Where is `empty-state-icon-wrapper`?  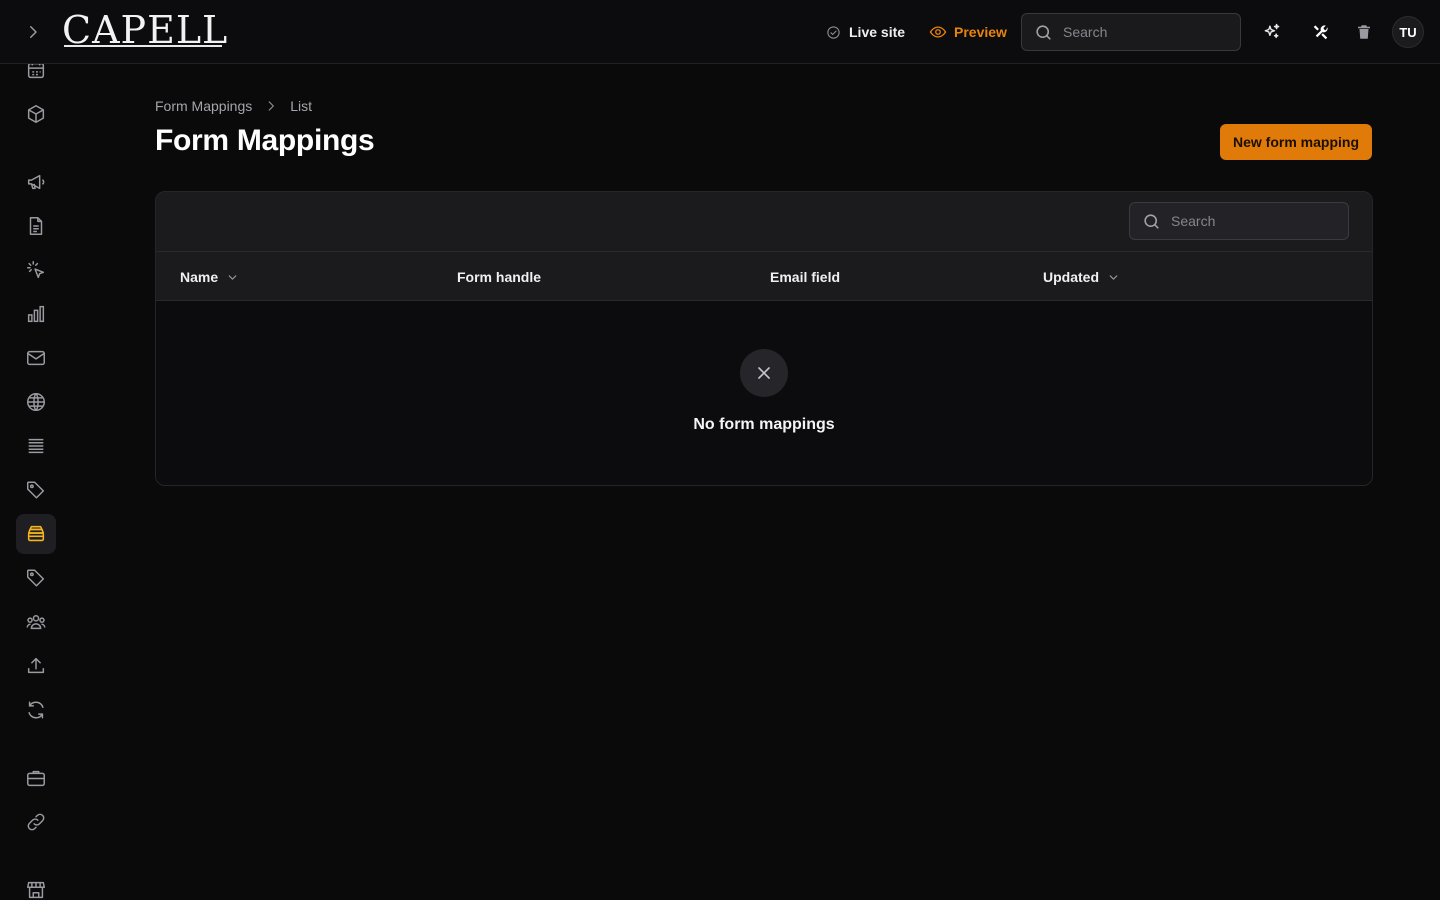
empty-state-icon-wrapper is located at coordinates (764, 373).